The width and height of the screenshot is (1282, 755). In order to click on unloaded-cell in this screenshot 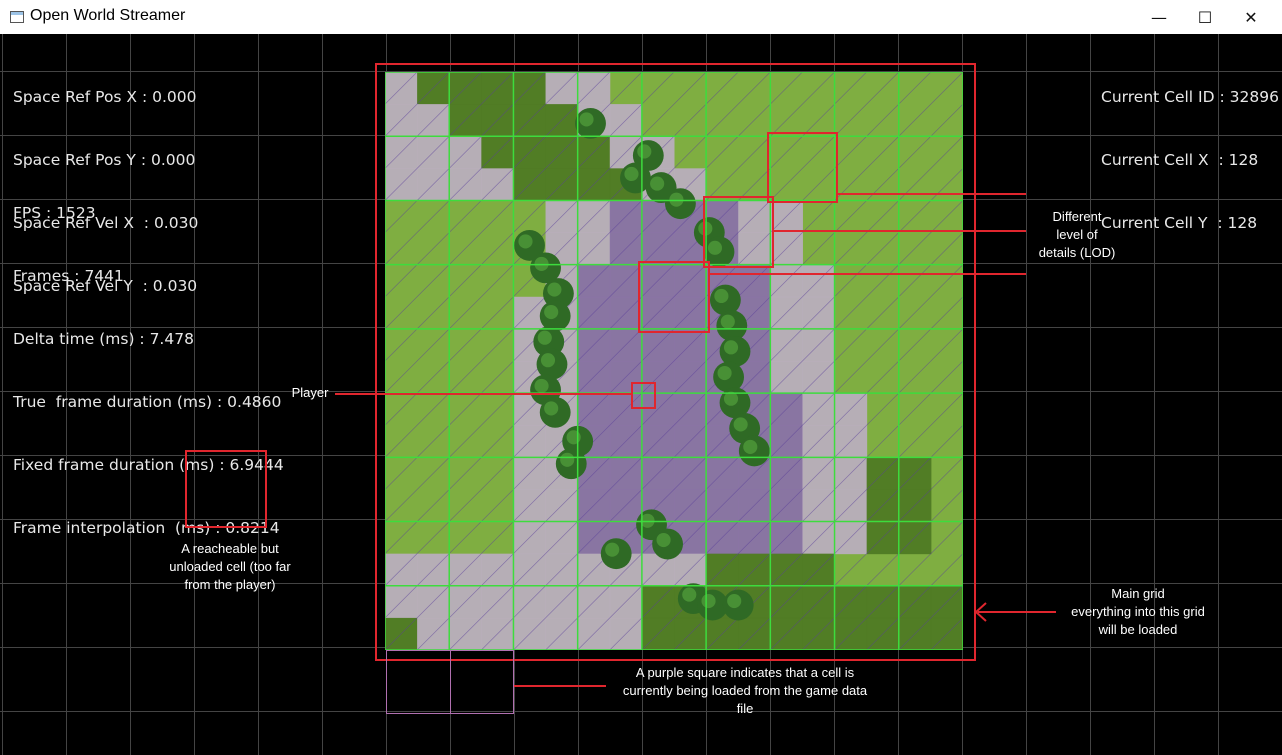, I will do `click(226, 489)`.